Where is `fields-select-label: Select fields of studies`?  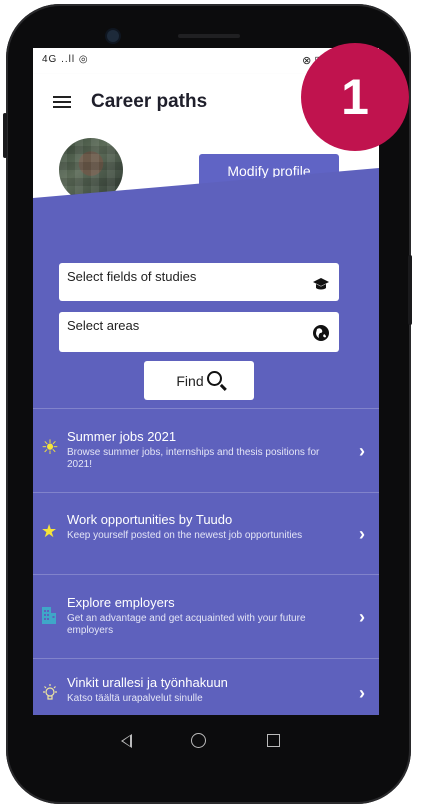
fields-select-label: Select fields of studies is located at coordinates (132, 276).